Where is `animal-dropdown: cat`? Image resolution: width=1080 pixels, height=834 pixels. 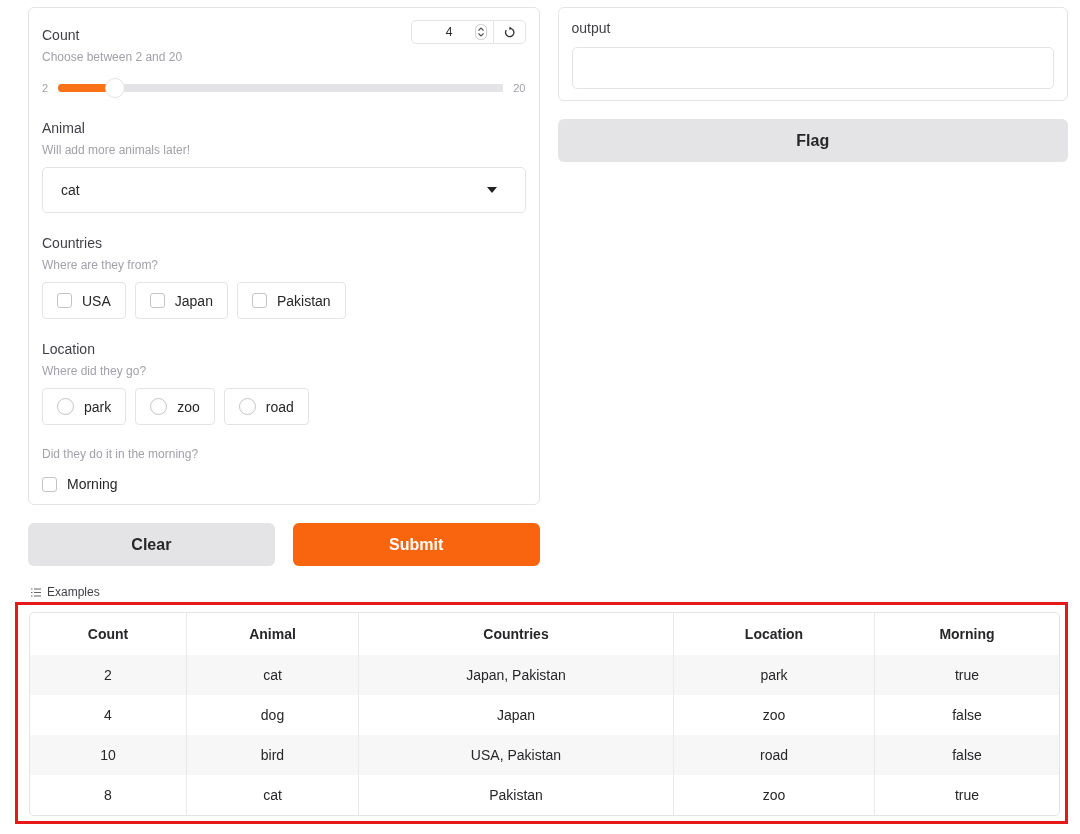
animal-dropdown: cat is located at coordinates (284, 190).